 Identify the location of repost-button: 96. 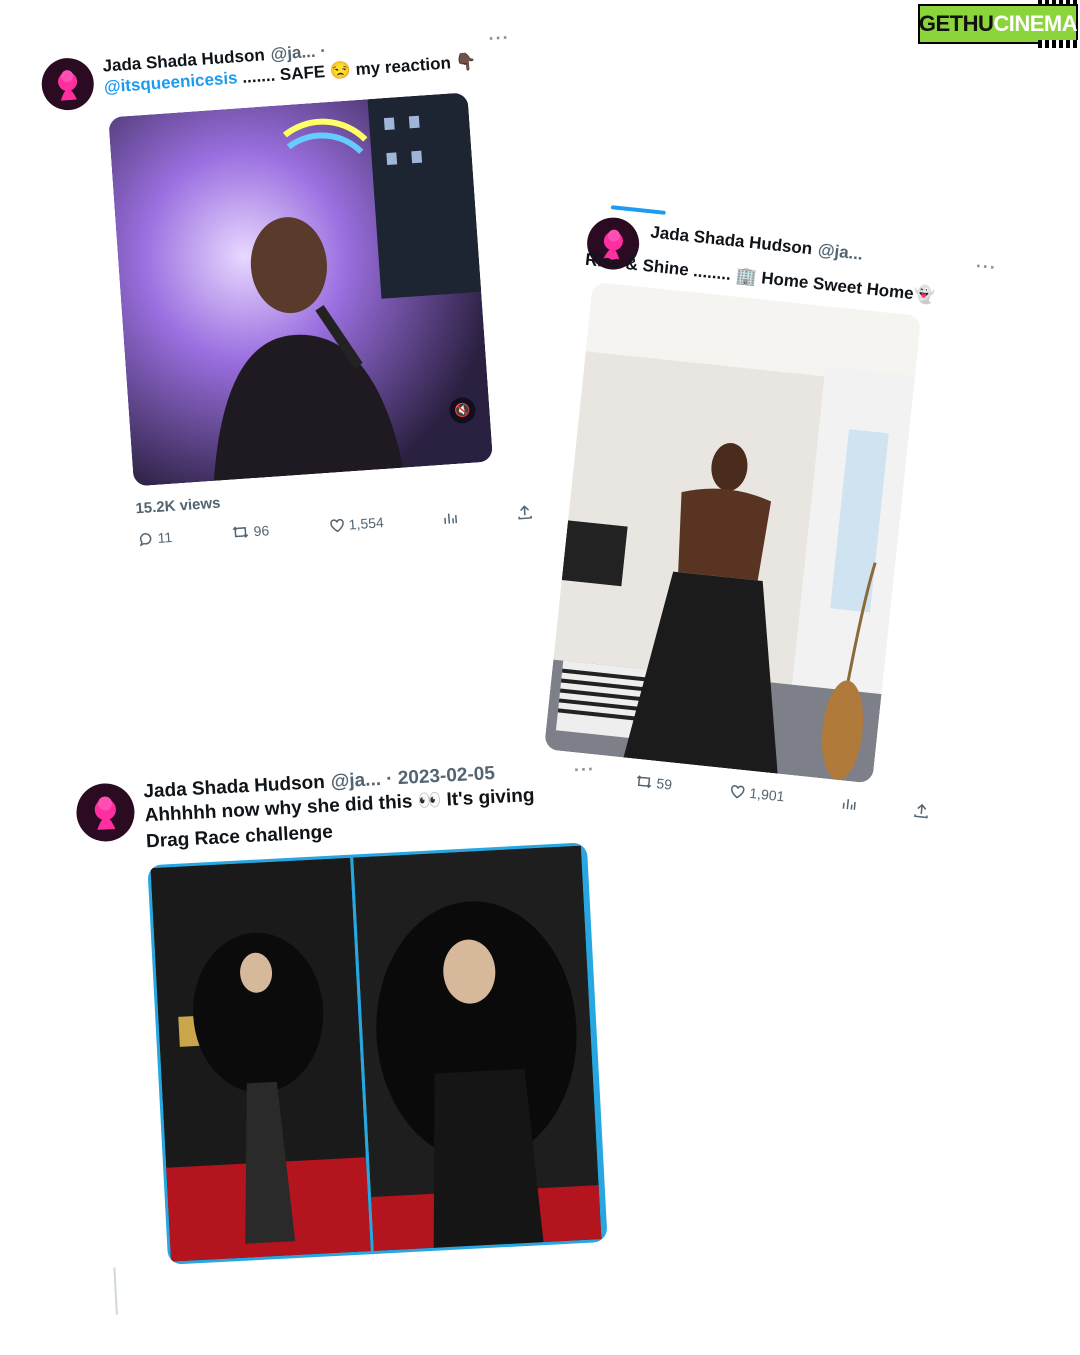
(250, 531).